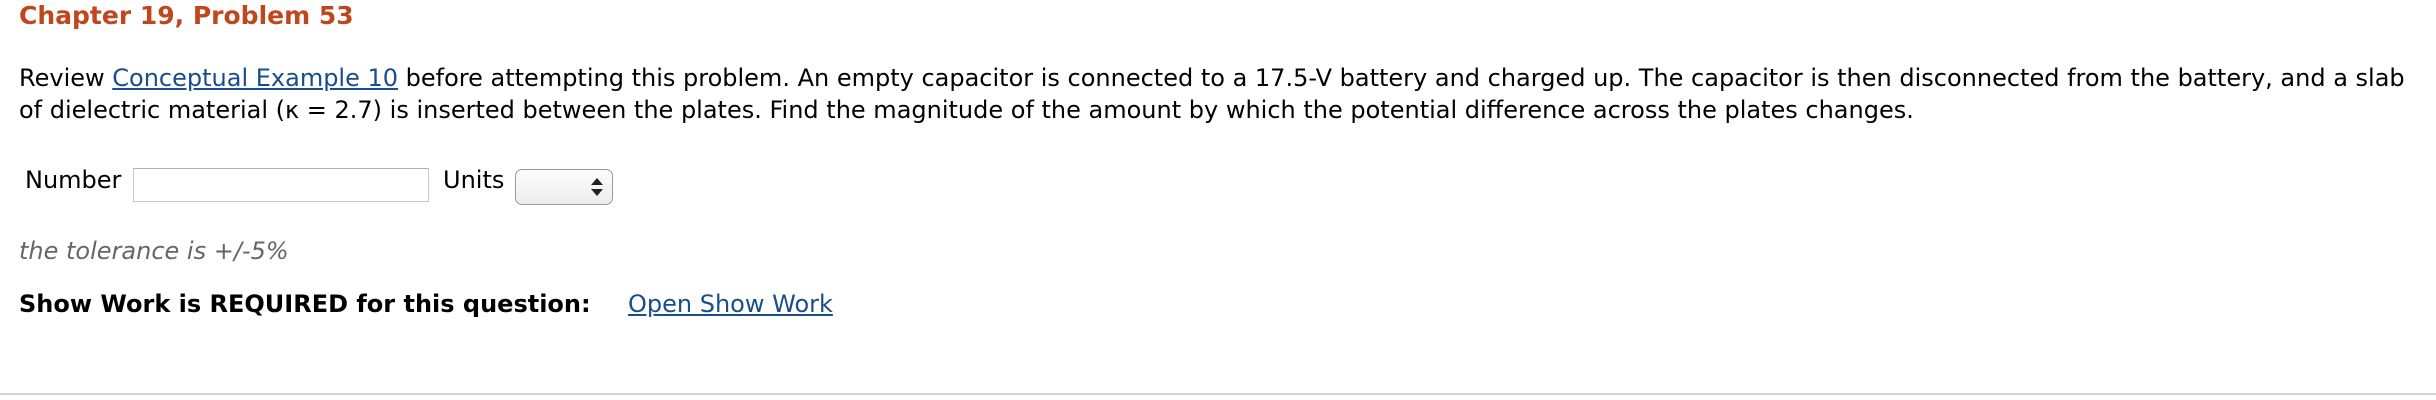 Image resolution: width=2436 pixels, height=400 pixels. I want to click on units-select, so click(564, 187).